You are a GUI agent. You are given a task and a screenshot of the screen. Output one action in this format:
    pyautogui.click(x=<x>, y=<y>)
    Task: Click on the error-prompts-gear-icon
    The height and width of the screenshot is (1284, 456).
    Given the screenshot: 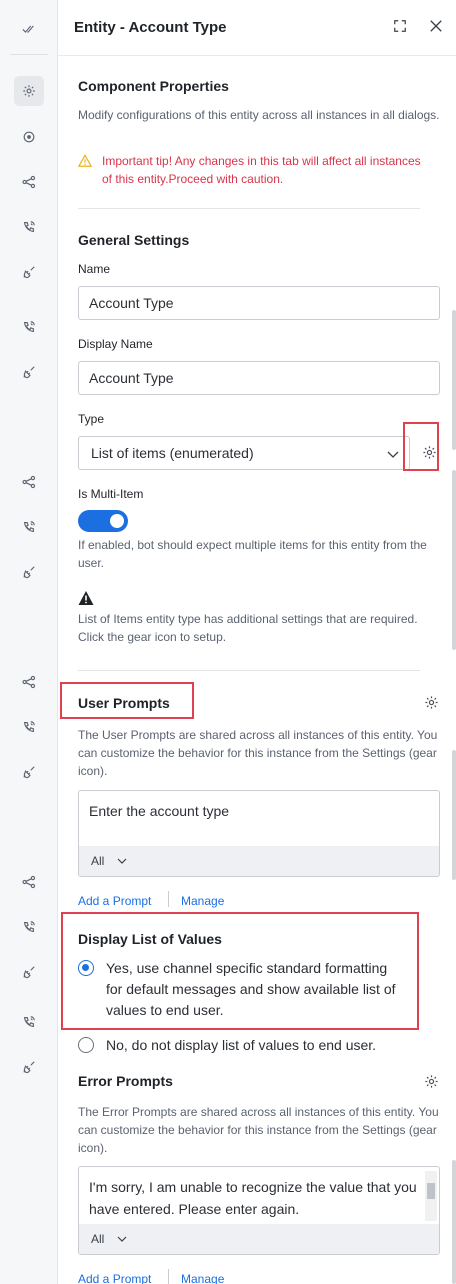 What is the action you would take?
    pyautogui.click(x=431, y=1081)
    